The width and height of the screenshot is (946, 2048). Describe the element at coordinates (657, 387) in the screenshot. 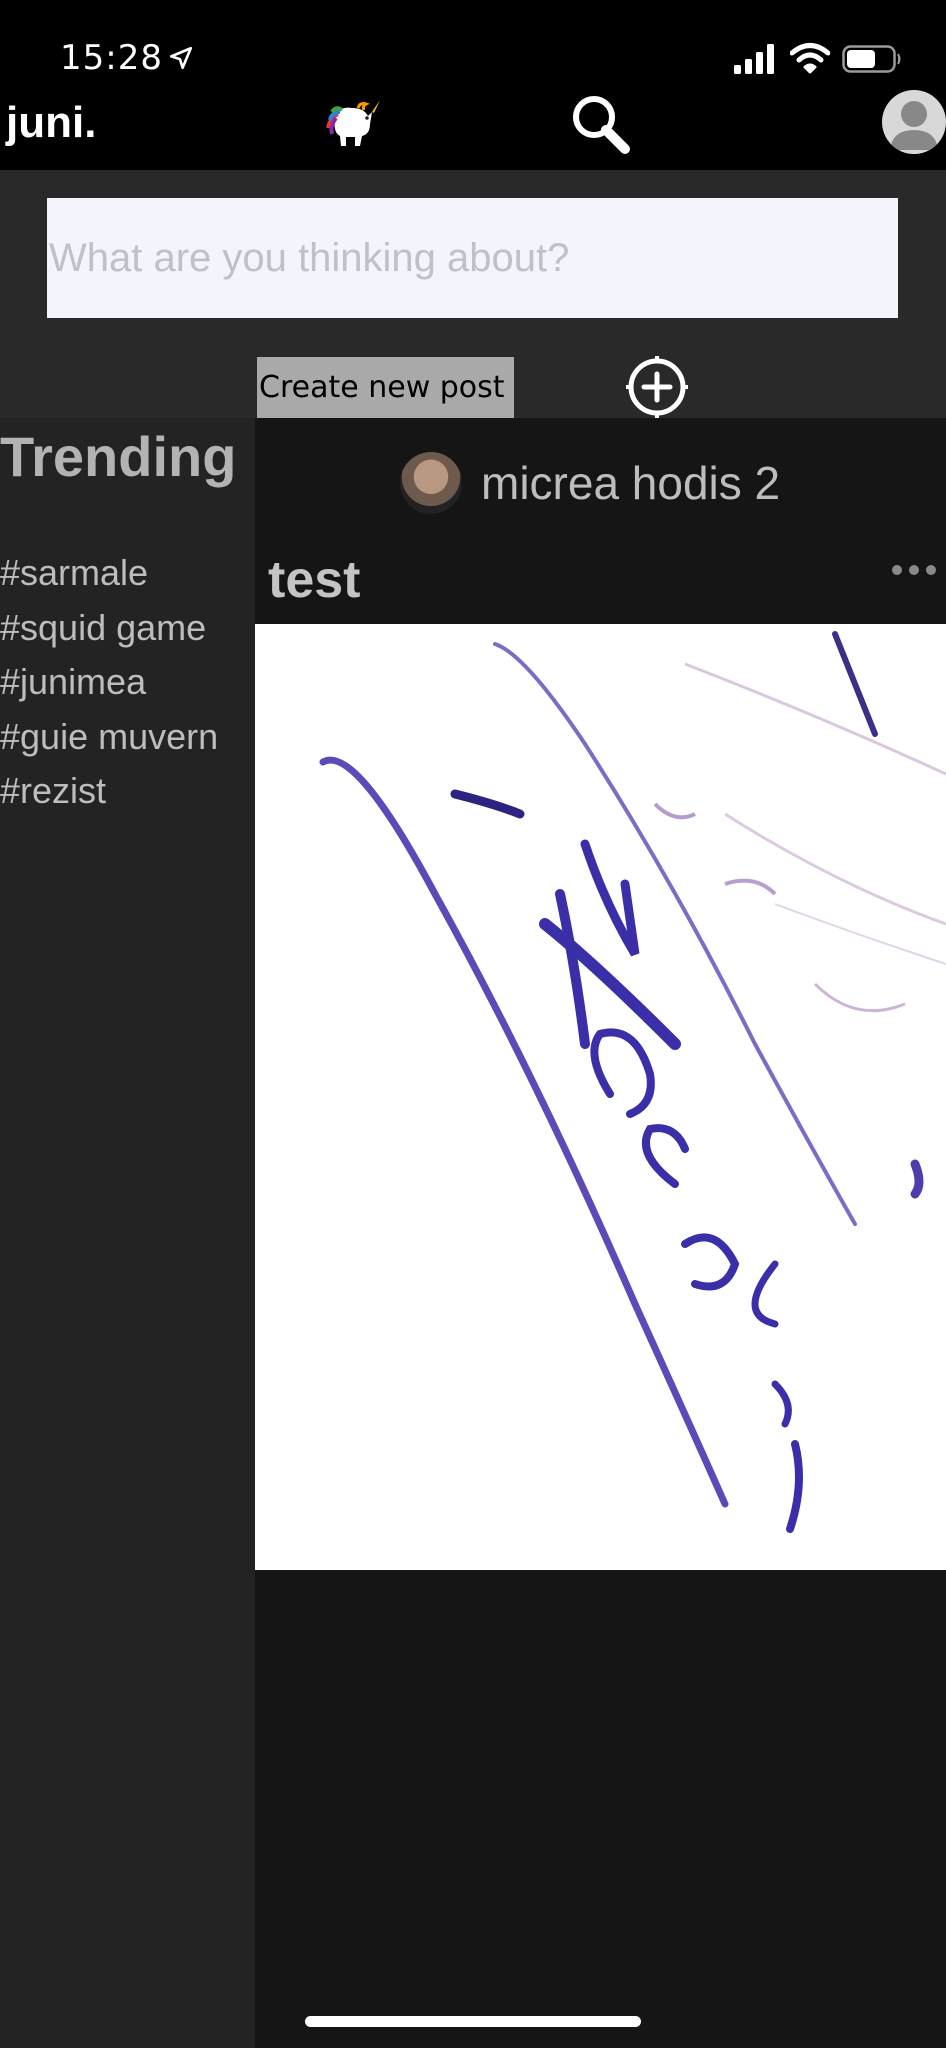

I see `add-circle-icon` at that location.